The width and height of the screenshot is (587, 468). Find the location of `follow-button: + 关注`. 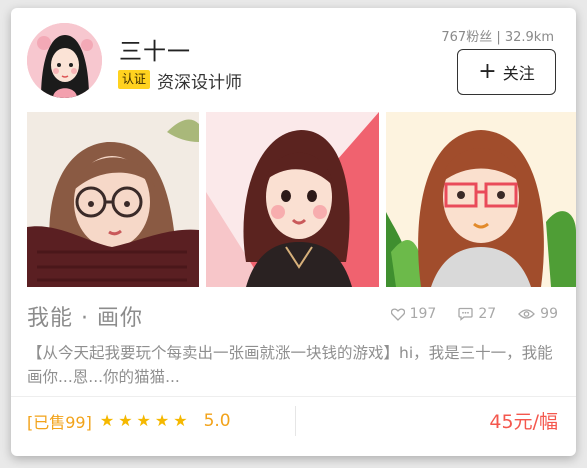

follow-button: + 关注 is located at coordinates (506, 72).